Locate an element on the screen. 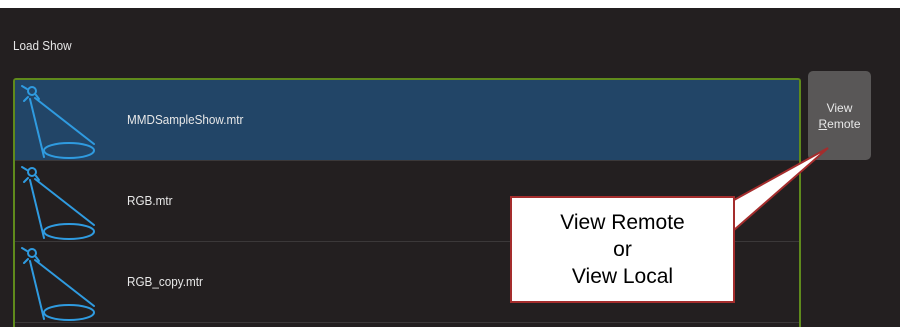 This screenshot has width=900, height=327. window-title: Load Show is located at coordinates (42, 45).